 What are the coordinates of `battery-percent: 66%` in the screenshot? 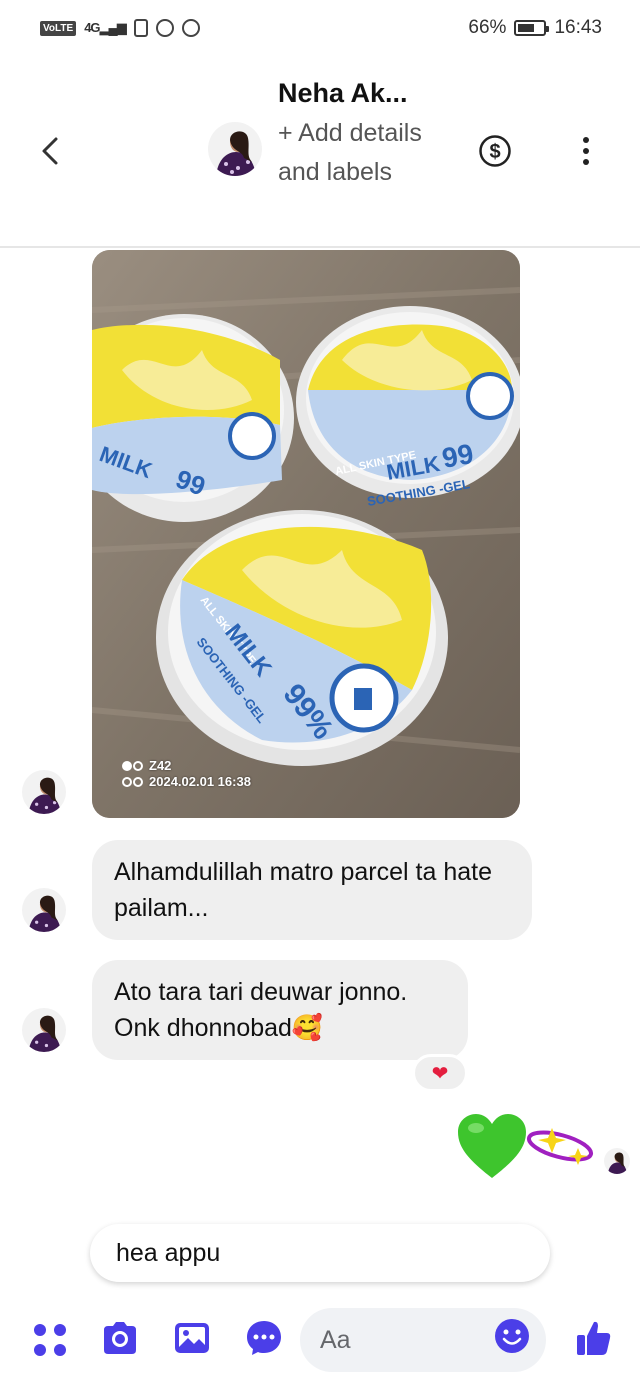 It's located at (487, 27).